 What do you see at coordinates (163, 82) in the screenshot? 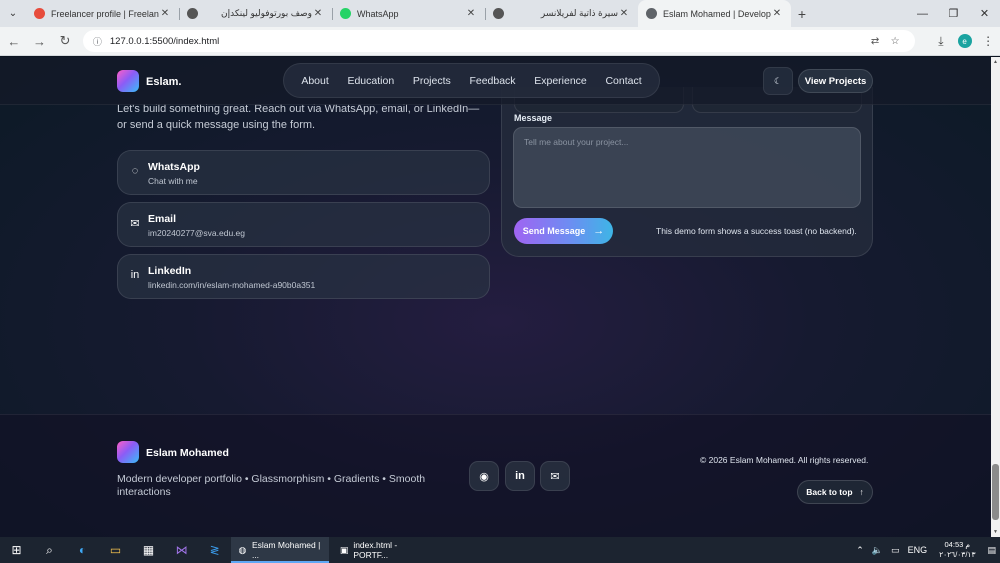
I see `brand-name: Eslam.` at bounding box center [163, 82].